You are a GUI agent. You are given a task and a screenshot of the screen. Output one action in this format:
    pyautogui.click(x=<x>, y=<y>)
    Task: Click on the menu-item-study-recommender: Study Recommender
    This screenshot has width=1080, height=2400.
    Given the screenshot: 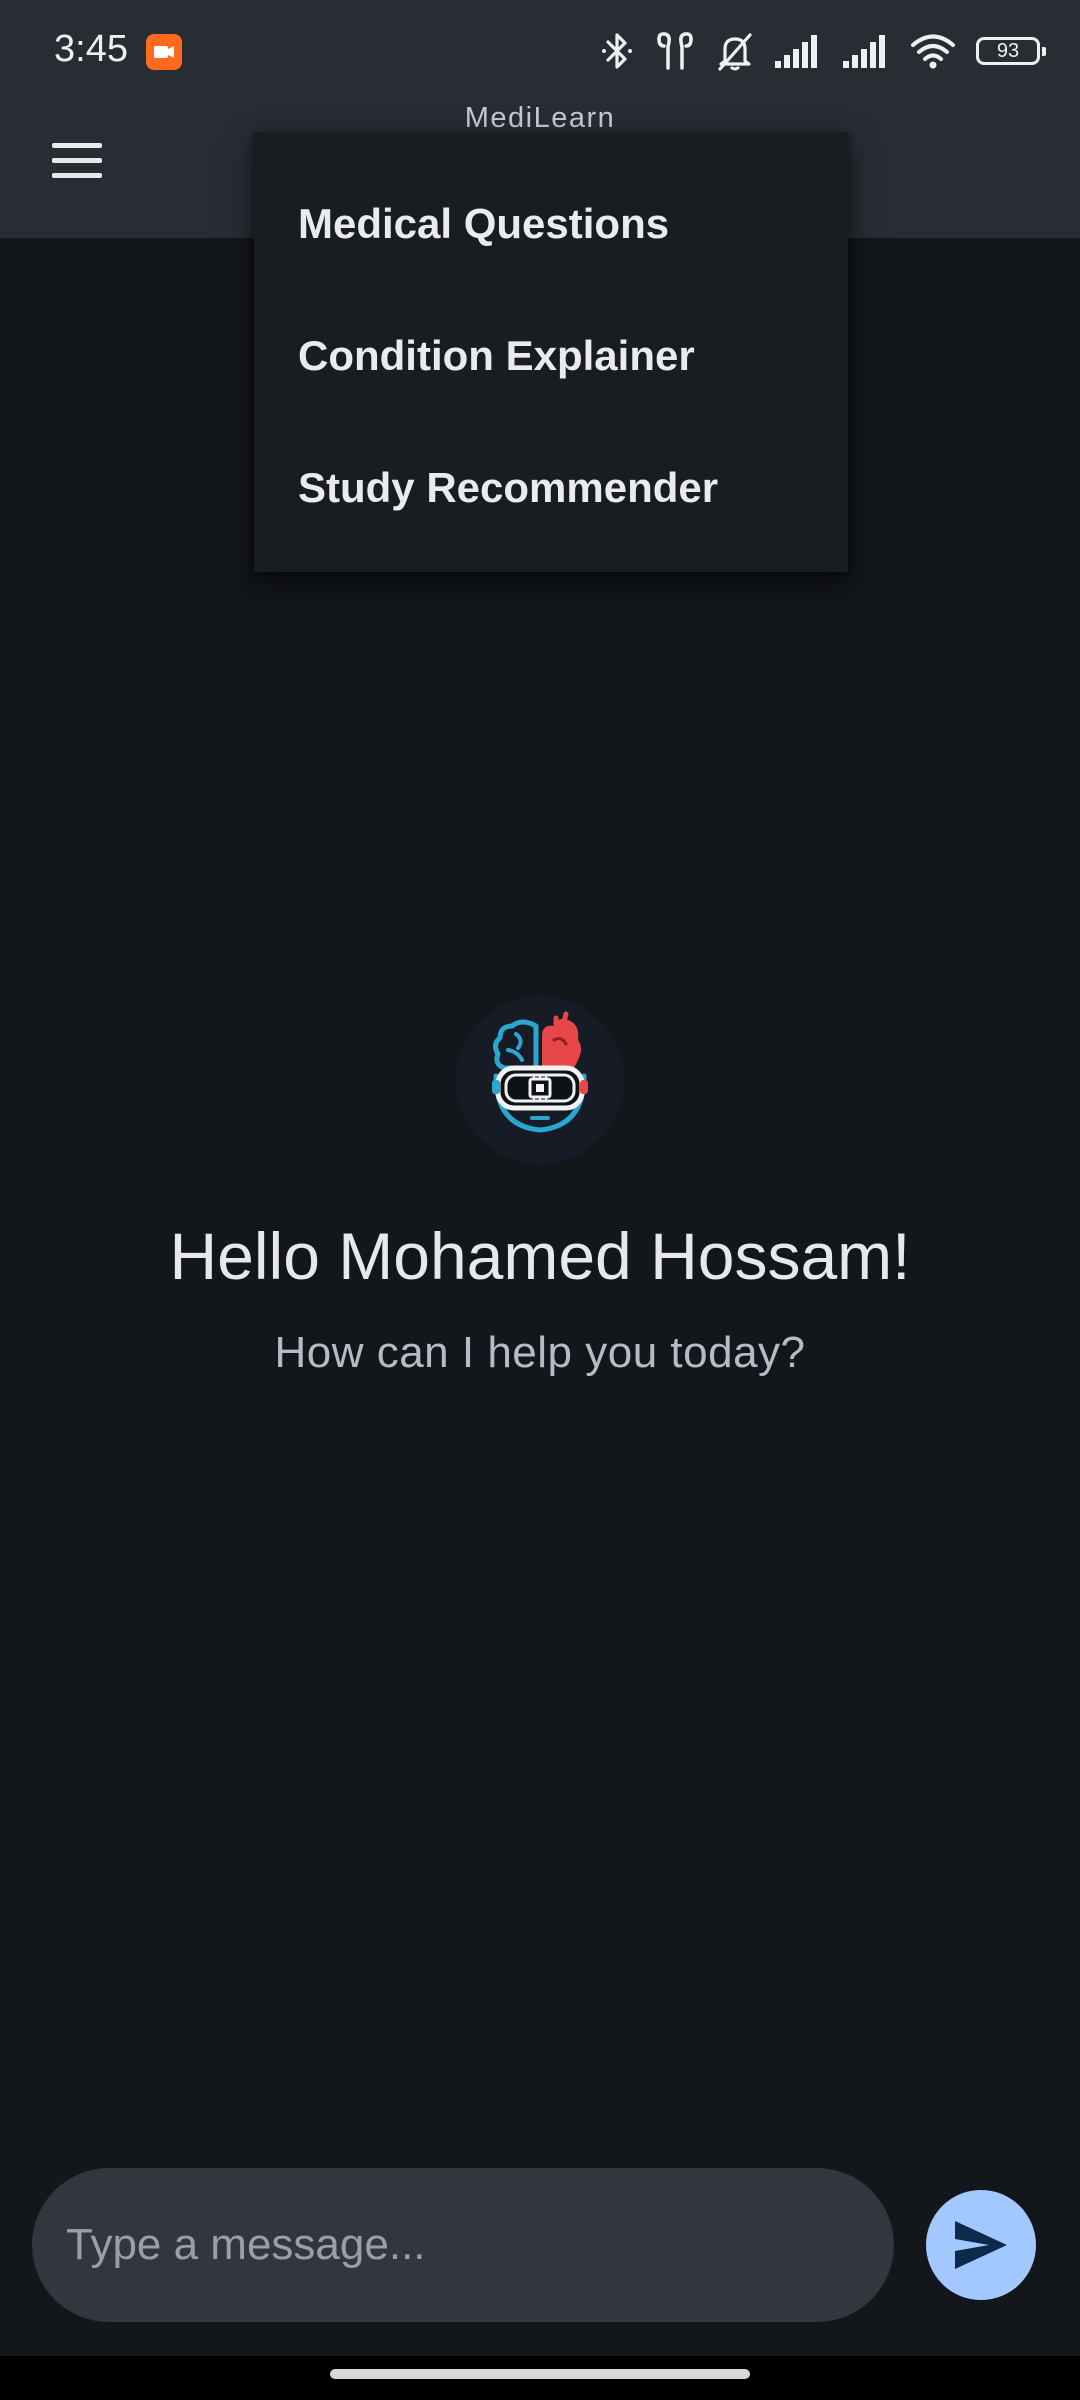 What is the action you would take?
    pyautogui.click(x=551, y=488)
    